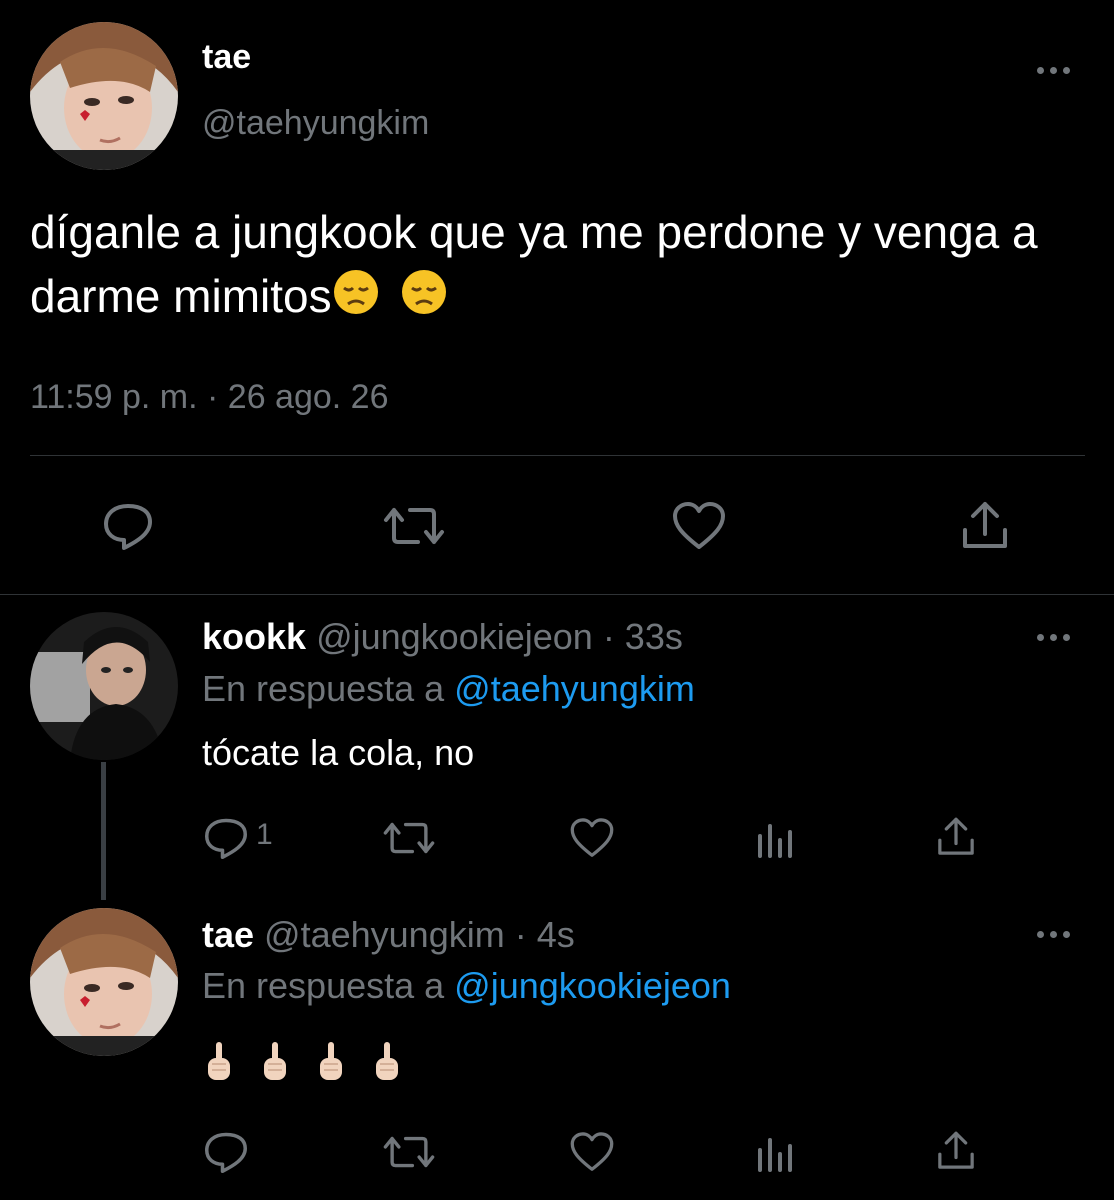  Describe the element at coordinates (643, 636) in the screenshot. I see `reply-time: · 33s` at that location.